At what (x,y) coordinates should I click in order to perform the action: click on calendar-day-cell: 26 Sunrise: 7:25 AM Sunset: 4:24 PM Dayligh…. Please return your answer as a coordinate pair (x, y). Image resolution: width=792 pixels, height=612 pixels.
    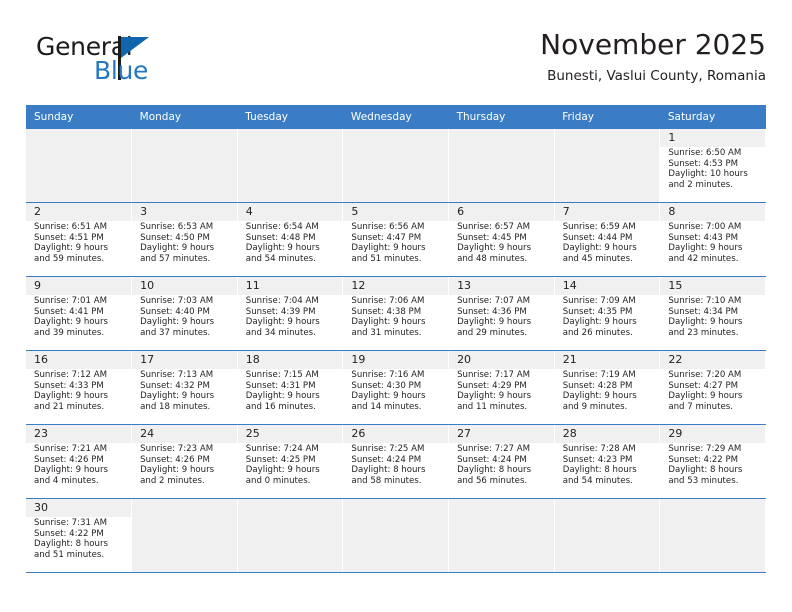
    Looking at the image, I should click on (396, 461).